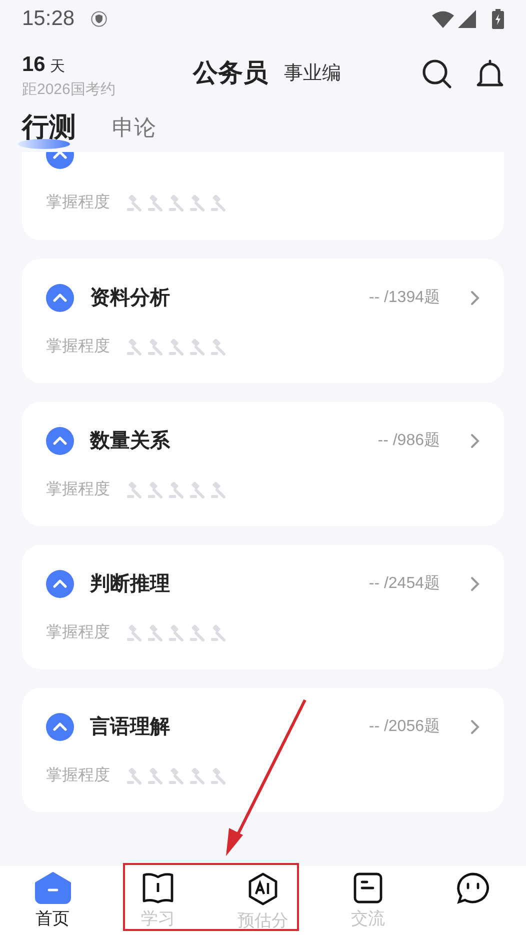 Image resolution: width=526 pixels, height=935 pixels. What do you see at coordinates (467, 19) in the screenshot?
I see `signal-icon` at bounding box center [467, 19].